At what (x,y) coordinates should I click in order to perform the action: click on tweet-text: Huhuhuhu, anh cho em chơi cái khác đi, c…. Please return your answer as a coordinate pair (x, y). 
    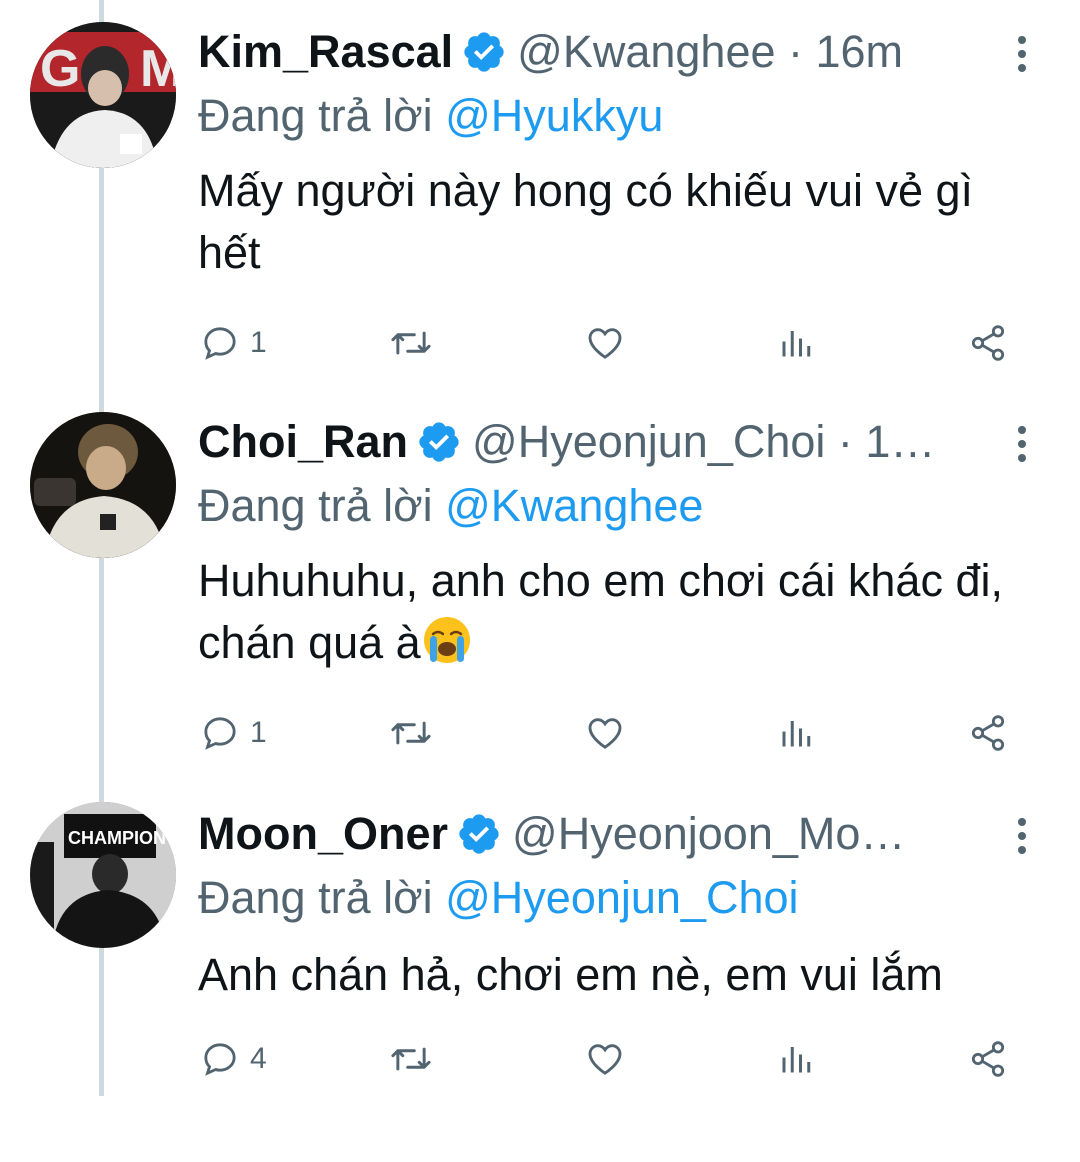
    Looking at the image, I should click on (623, 612).